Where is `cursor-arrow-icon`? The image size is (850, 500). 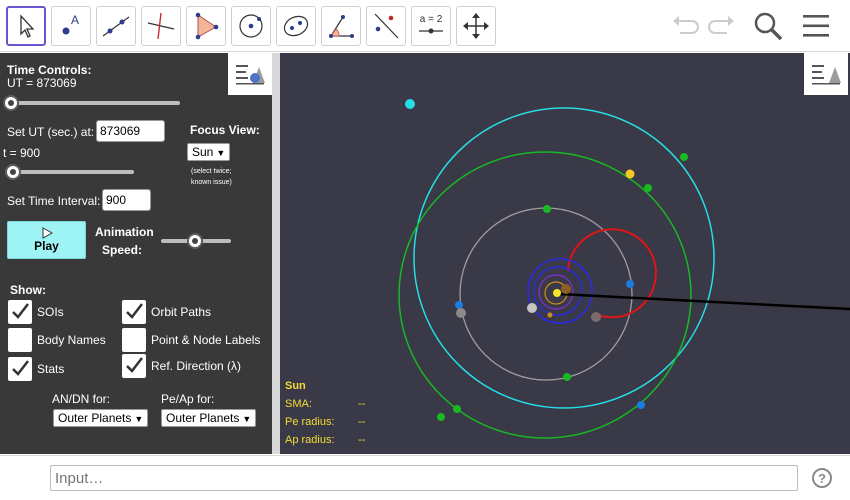 cursor-arrow-icon is located at coordinates (27, 26).